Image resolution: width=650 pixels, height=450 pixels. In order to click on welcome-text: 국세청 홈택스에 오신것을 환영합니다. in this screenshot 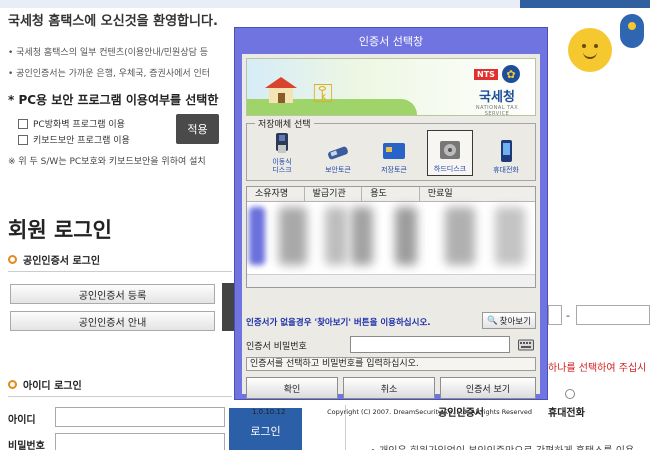, I will do `click(113, 21)`.